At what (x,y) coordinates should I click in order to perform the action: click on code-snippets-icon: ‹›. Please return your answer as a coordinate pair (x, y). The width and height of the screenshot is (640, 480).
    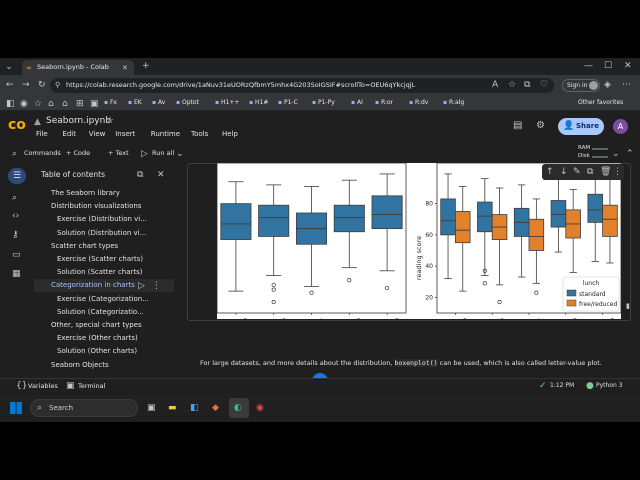
    Looking at the image, I should click on (15, 216).